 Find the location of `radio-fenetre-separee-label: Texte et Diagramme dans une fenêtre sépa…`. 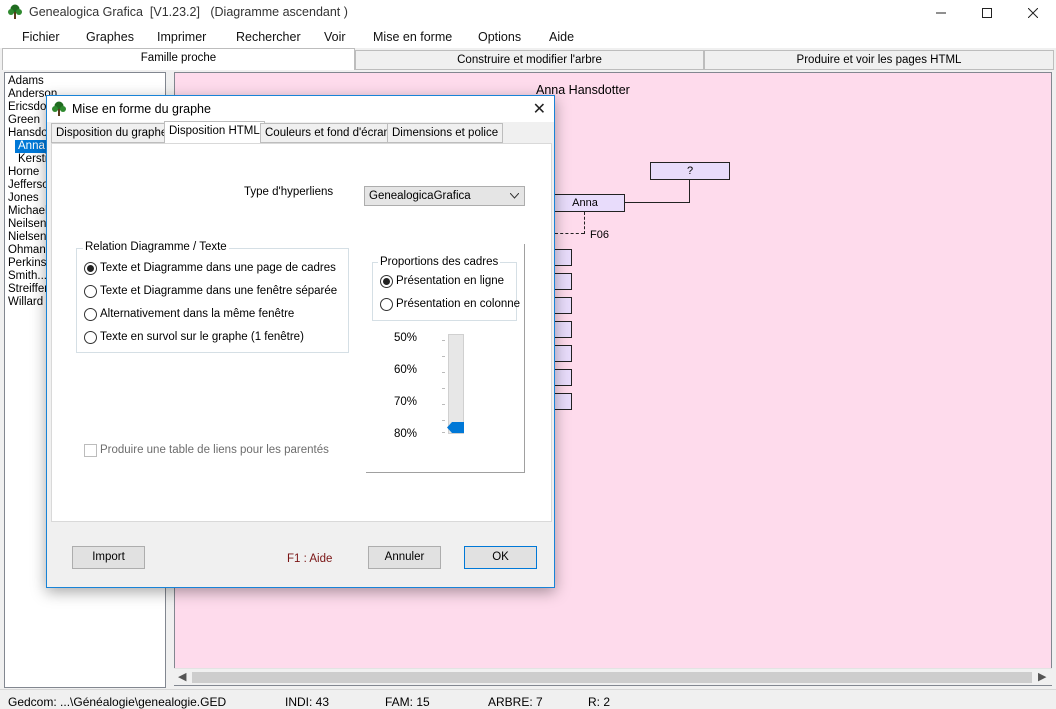

radio-fenetre-separee-label: Texte et Diagramme dans une fenêtre sépa… is located at coordinates (218, 291).